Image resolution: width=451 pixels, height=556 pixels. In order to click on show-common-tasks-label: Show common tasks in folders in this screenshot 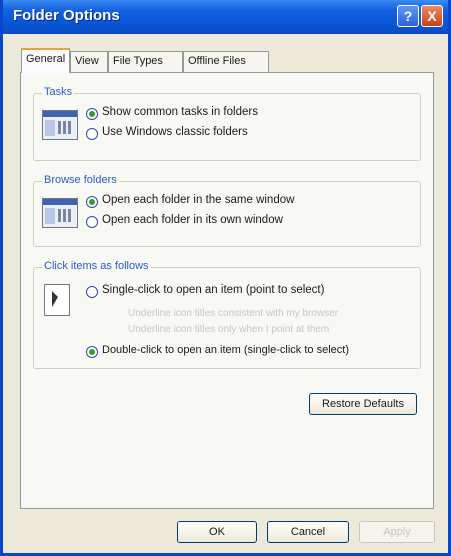, I will do `click(180, 112)`.